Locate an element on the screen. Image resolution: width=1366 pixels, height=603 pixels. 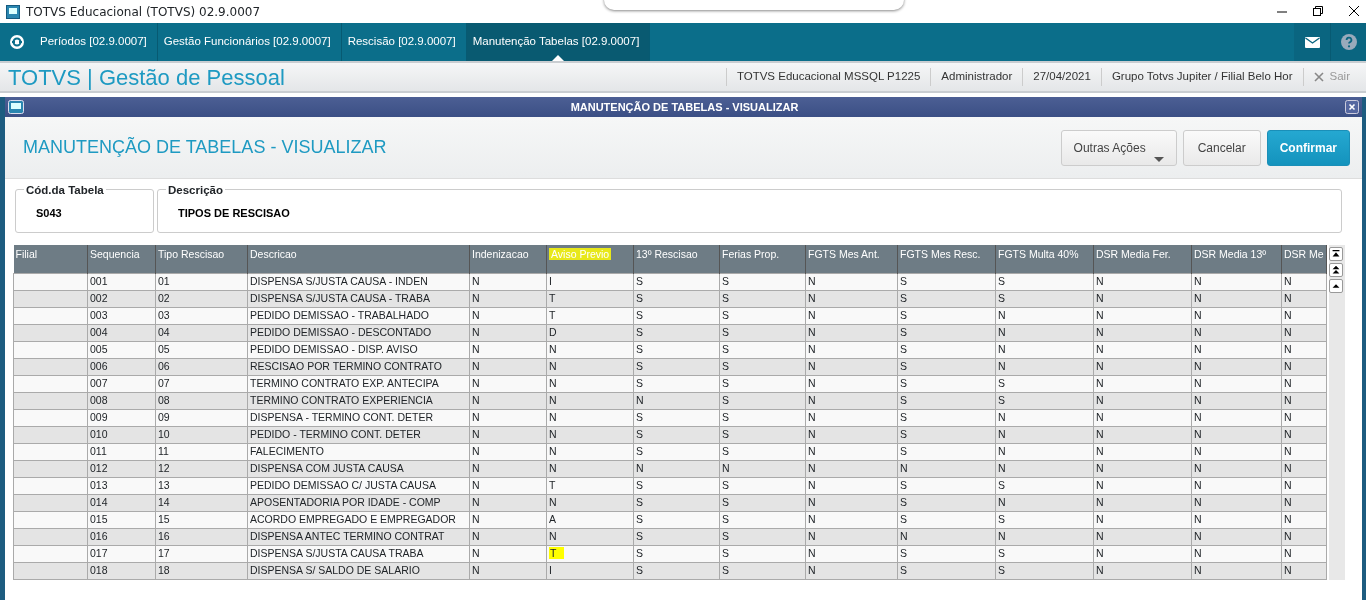
text-field: S043 is located at coordinates (84, 213).